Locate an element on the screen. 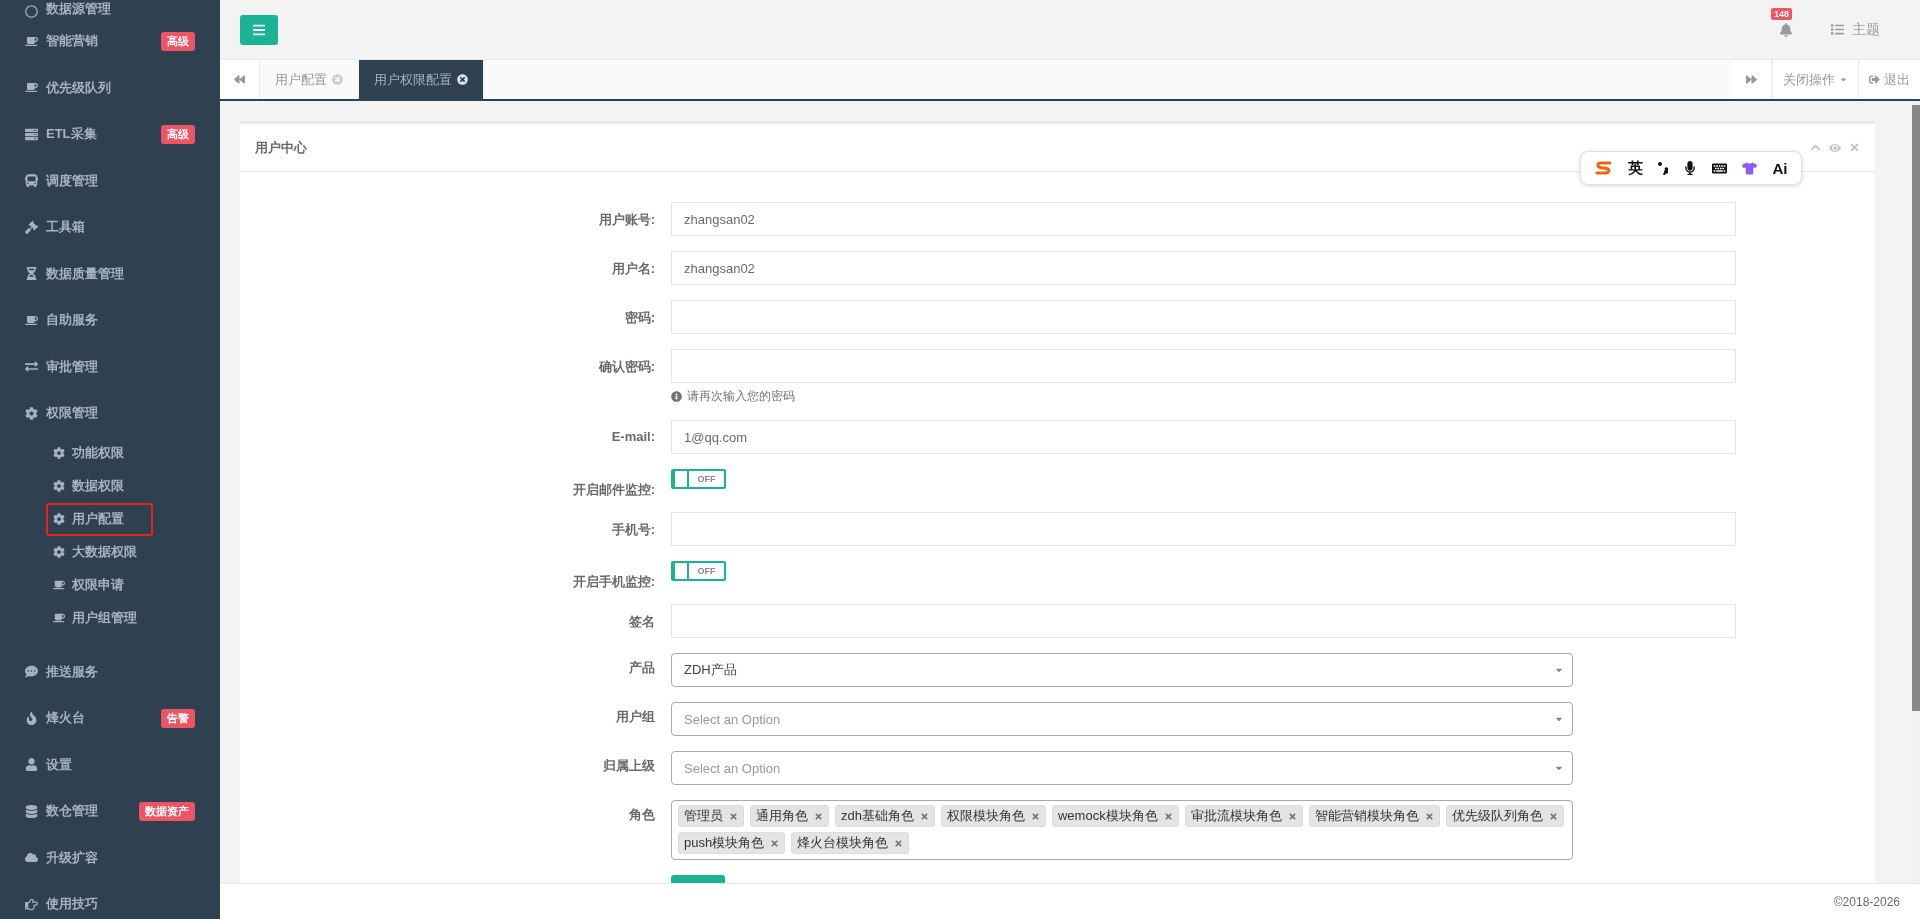  hourglass-icon is located at coordinates (31, 274).